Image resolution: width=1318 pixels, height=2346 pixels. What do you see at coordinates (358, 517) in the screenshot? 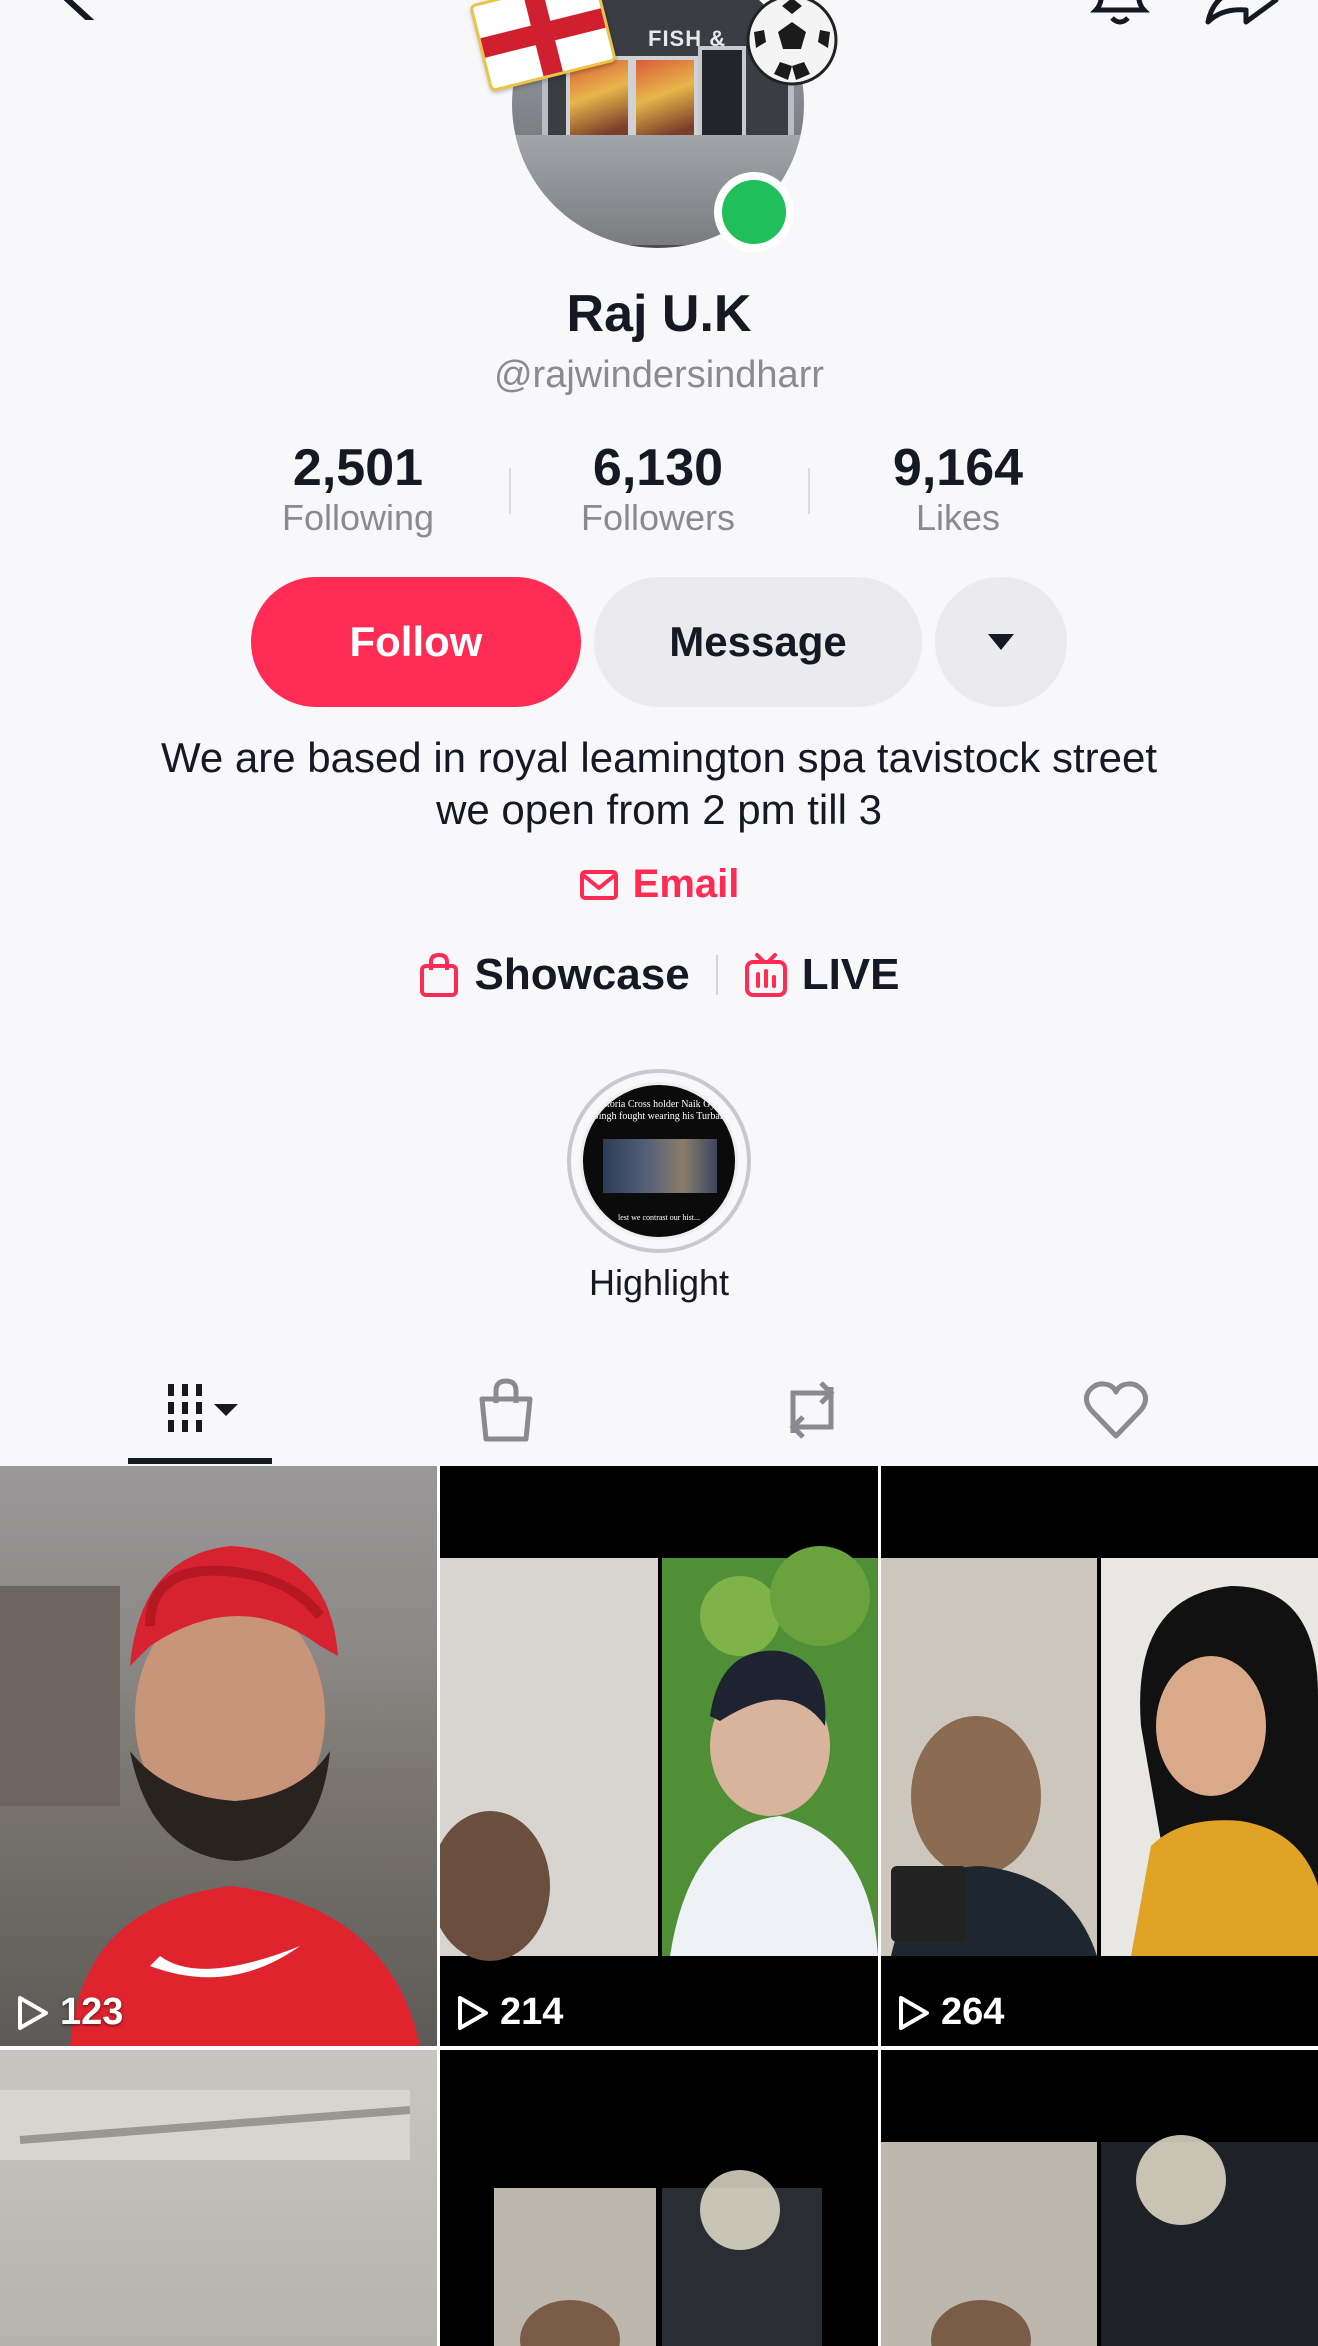
I see `following-label: Following` at bounding box center [358, 517].